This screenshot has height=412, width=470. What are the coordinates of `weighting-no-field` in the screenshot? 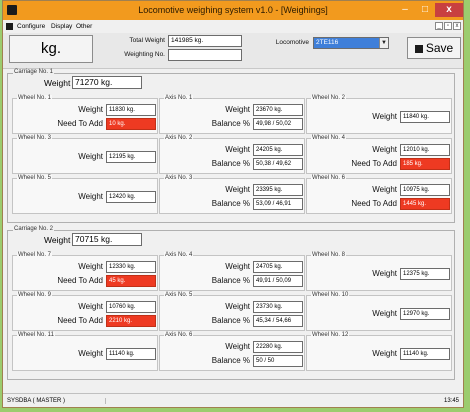 It's located at (205, 55).